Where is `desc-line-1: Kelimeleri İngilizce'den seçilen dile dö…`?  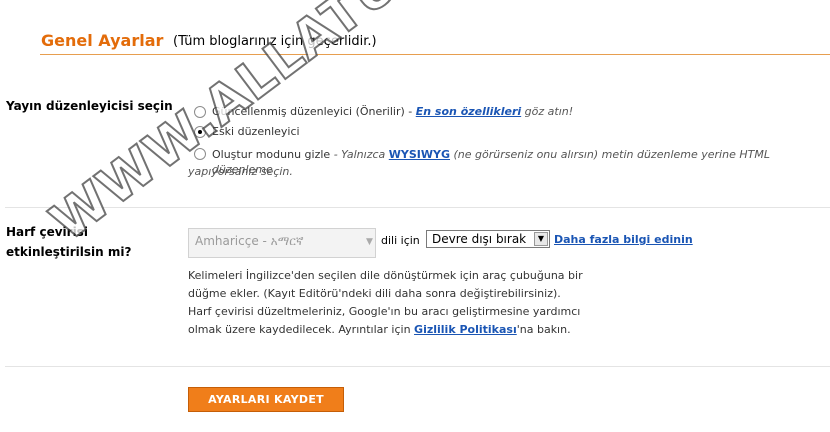
desc-line-1: Kelimeleri İngilizce'den seçilen dile dö… is located at coordinates (385, 275).